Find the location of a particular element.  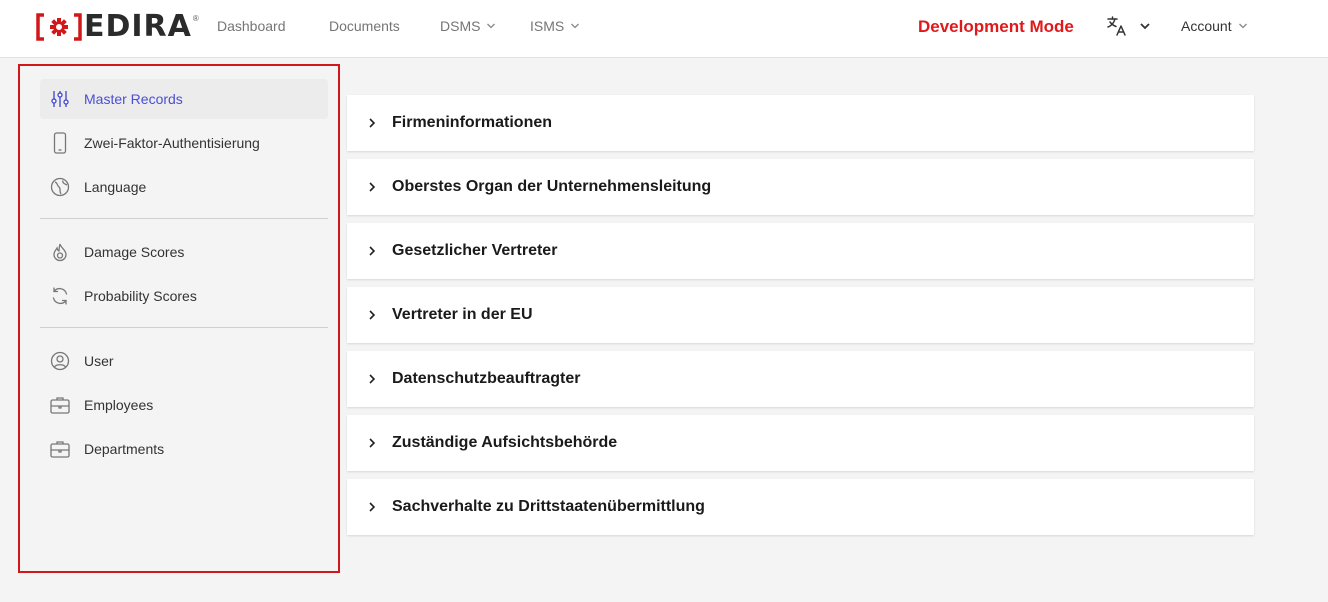

accordion-oberstes-organ: Oberstes Organ der Unternehmensleitung is located at coordinates (800, 187).